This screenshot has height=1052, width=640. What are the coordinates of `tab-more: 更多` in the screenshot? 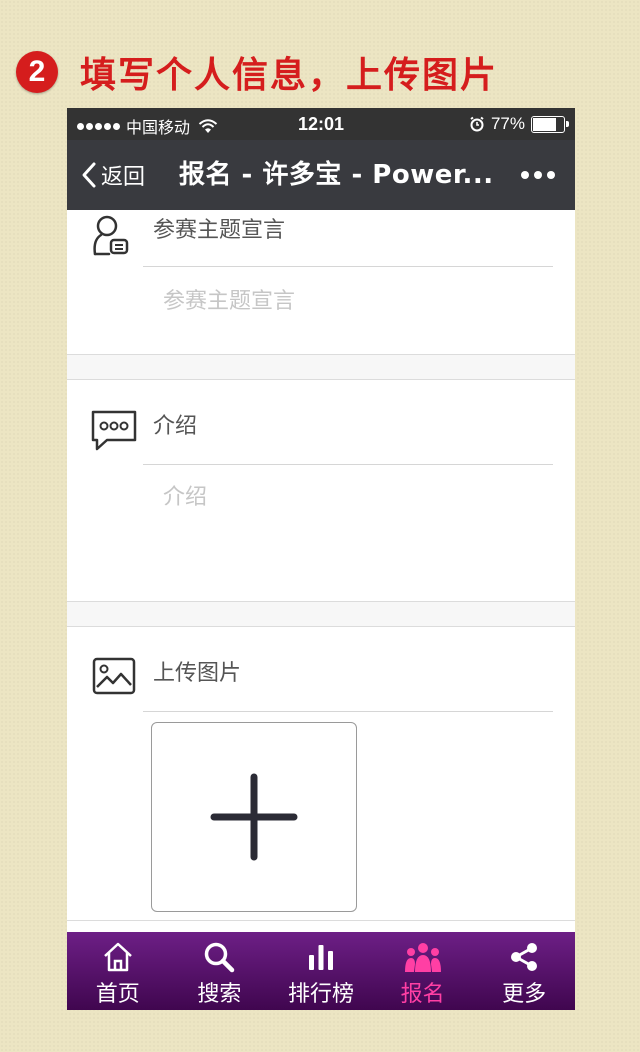 It's located at (524, 971).